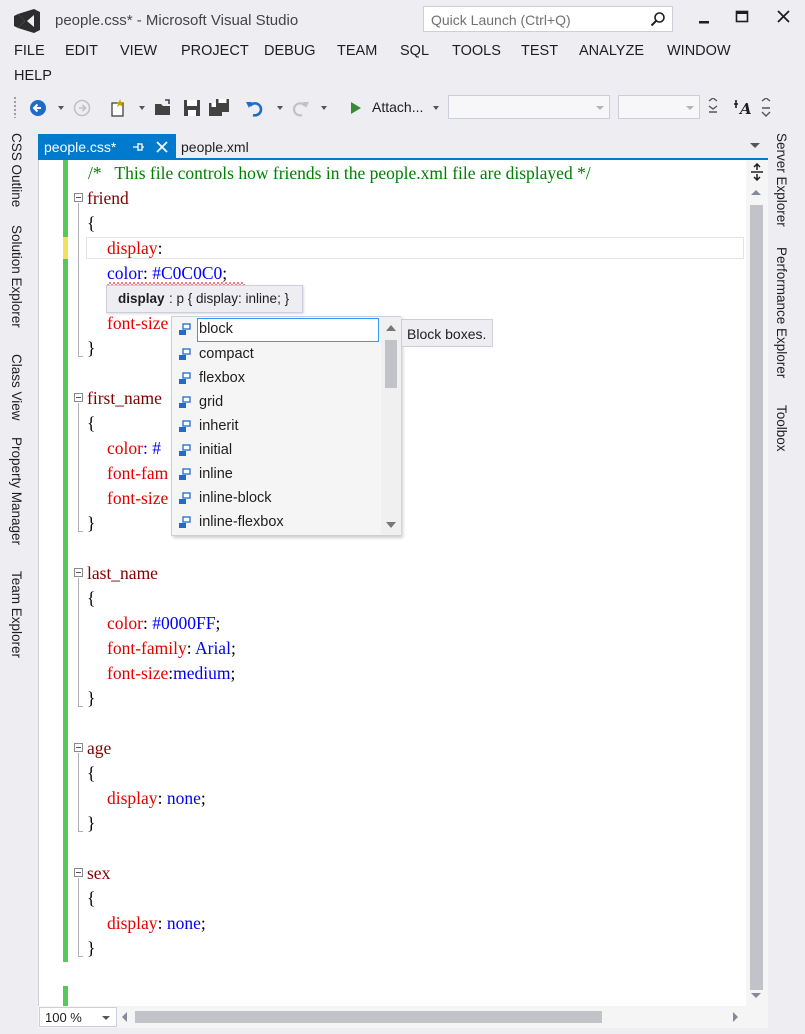  What do you see at coordinates (82, 108) in the screenshot?
I see `navigate-forward-icon` at bounding box center [82, 108].